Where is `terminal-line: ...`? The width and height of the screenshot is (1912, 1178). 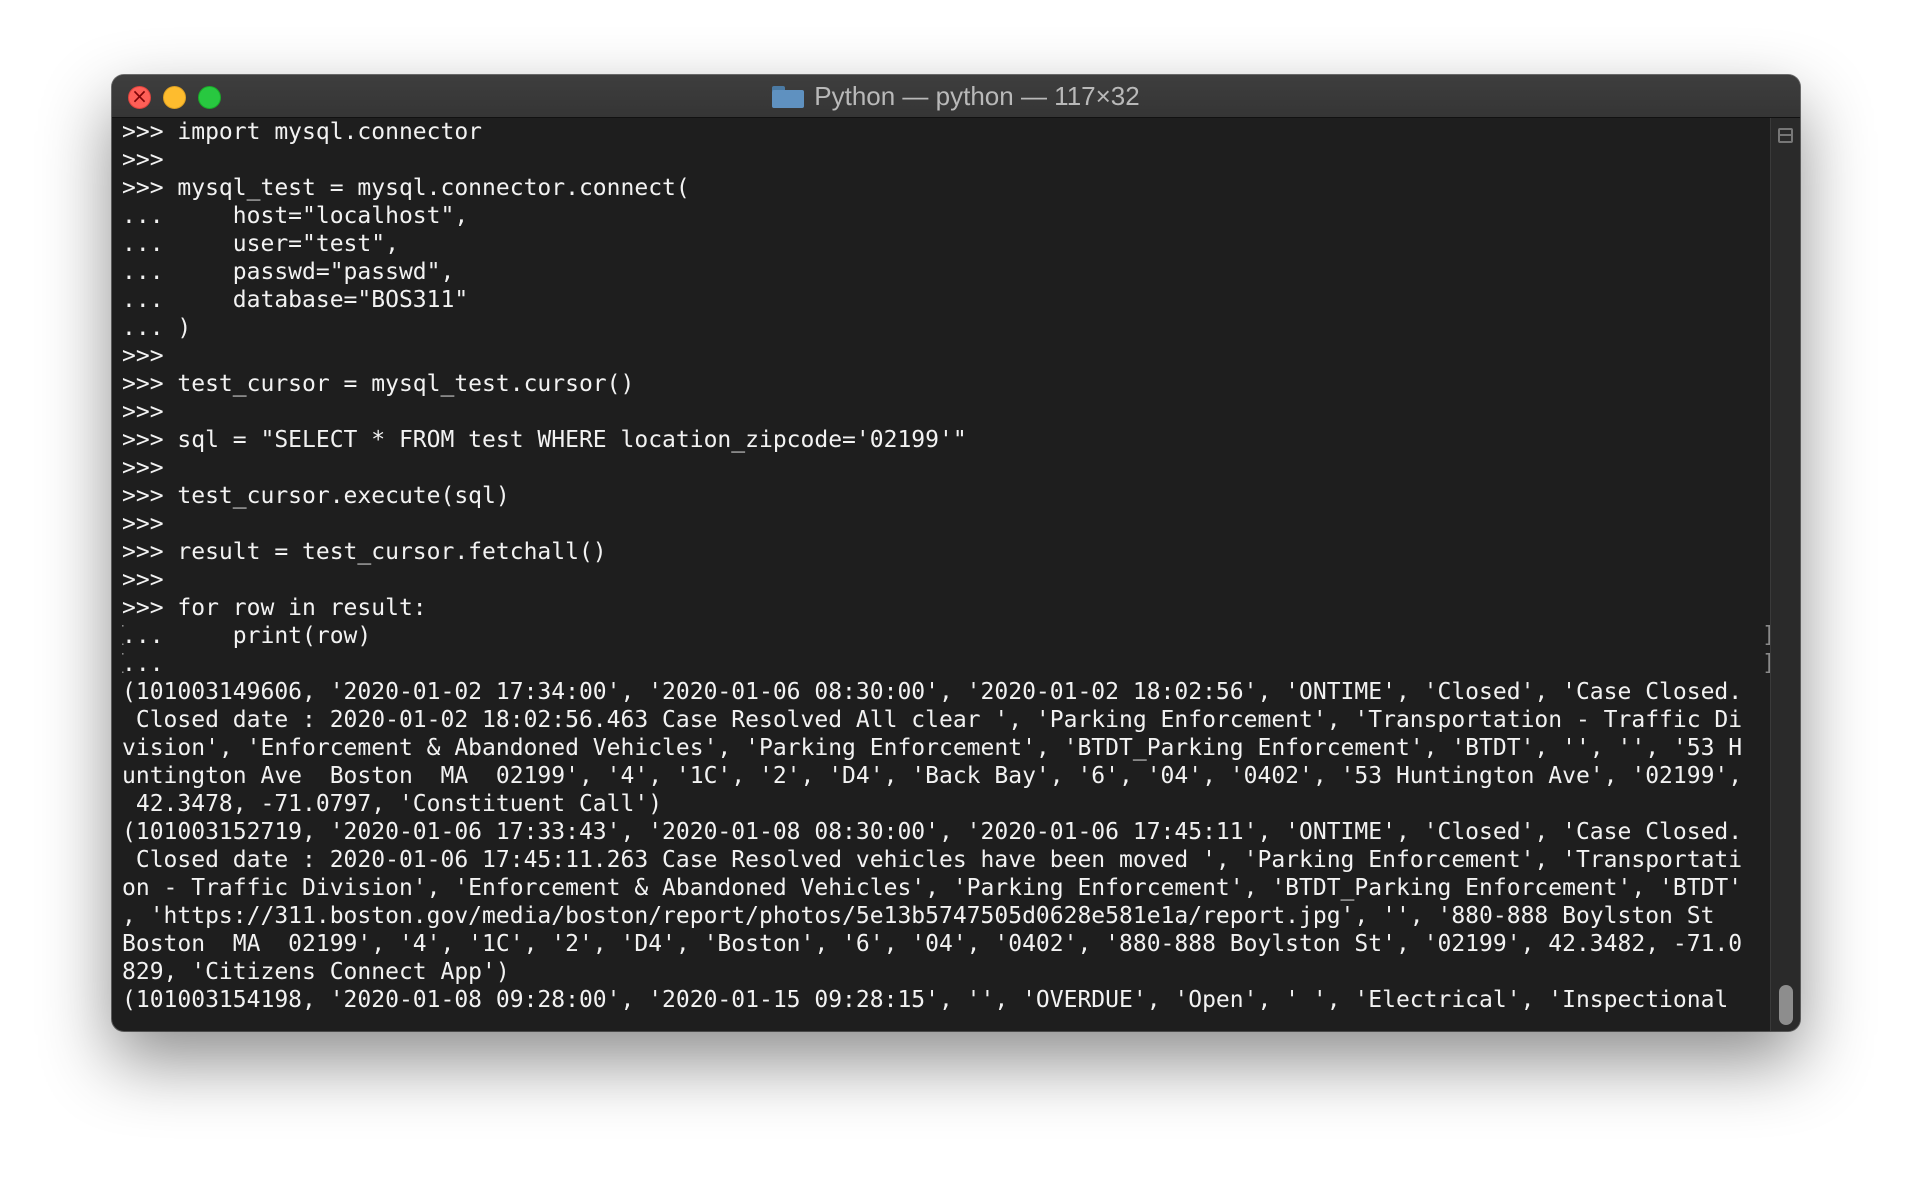
terminal-line: ... is located at coordinates (143, 664).